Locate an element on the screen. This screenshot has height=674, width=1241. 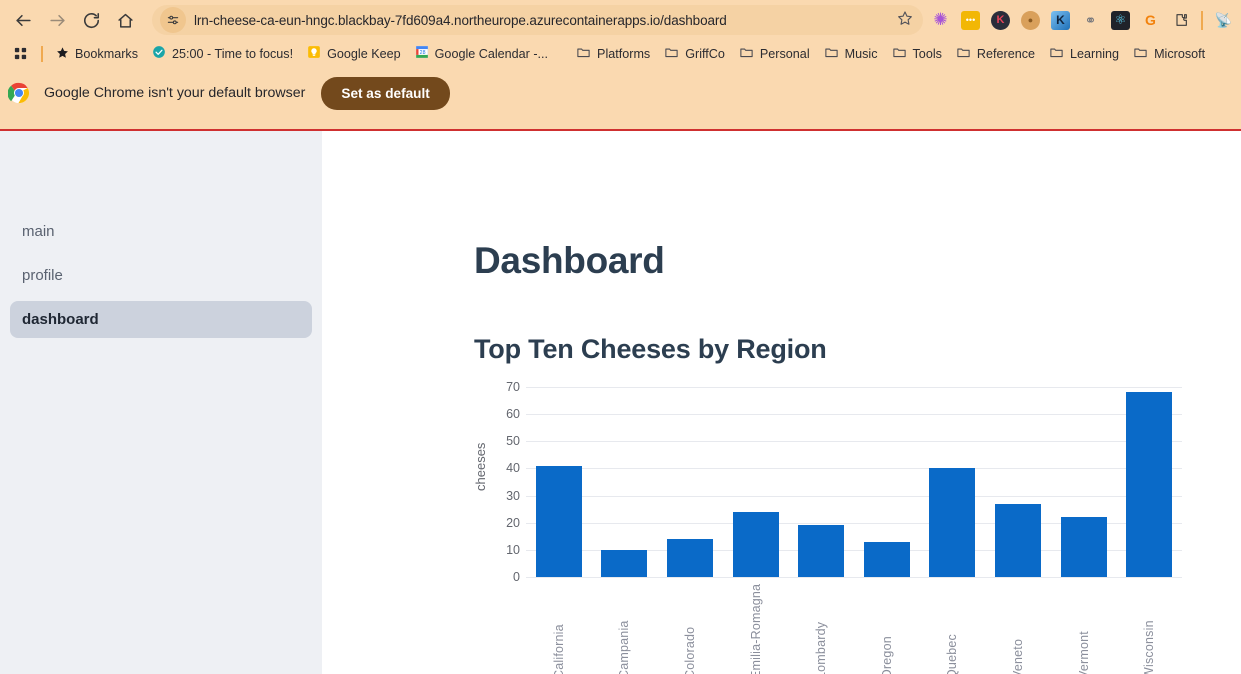
bookmark-folder-music: Music is located at coordinates (851, 54).